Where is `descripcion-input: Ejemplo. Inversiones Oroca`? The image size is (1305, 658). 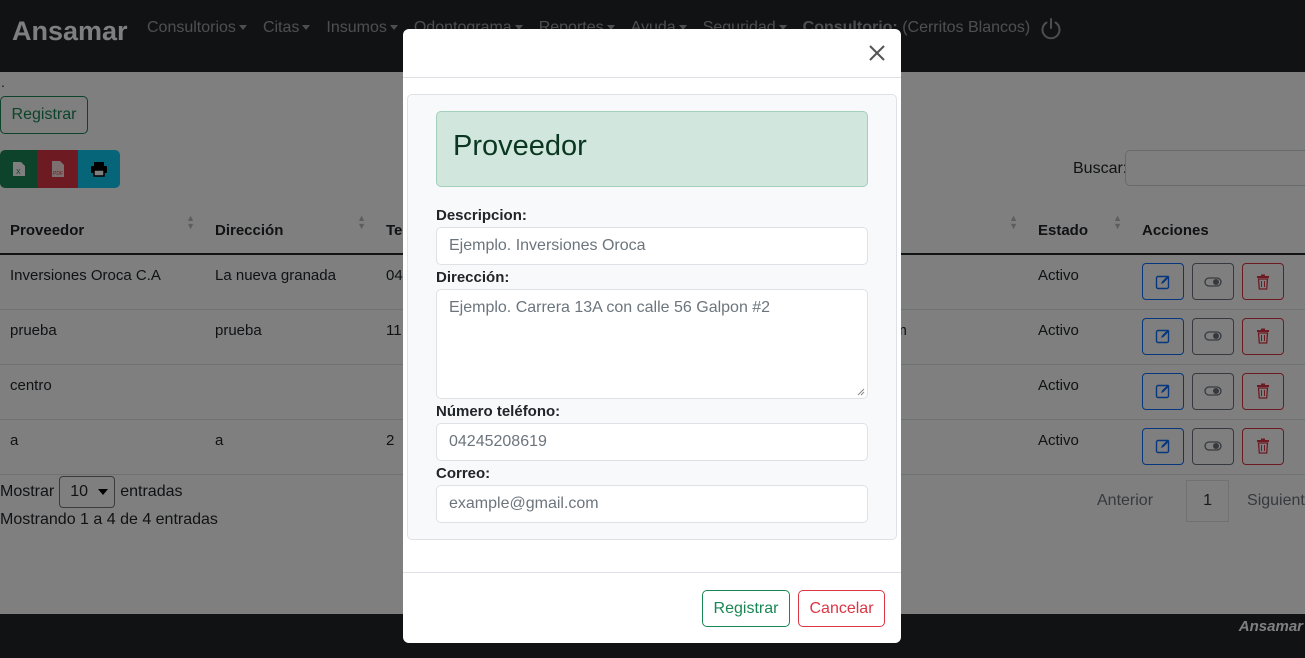
descripcion-input: Ejemplo. Inversiones Oroca is located at coordinates (652, 246).